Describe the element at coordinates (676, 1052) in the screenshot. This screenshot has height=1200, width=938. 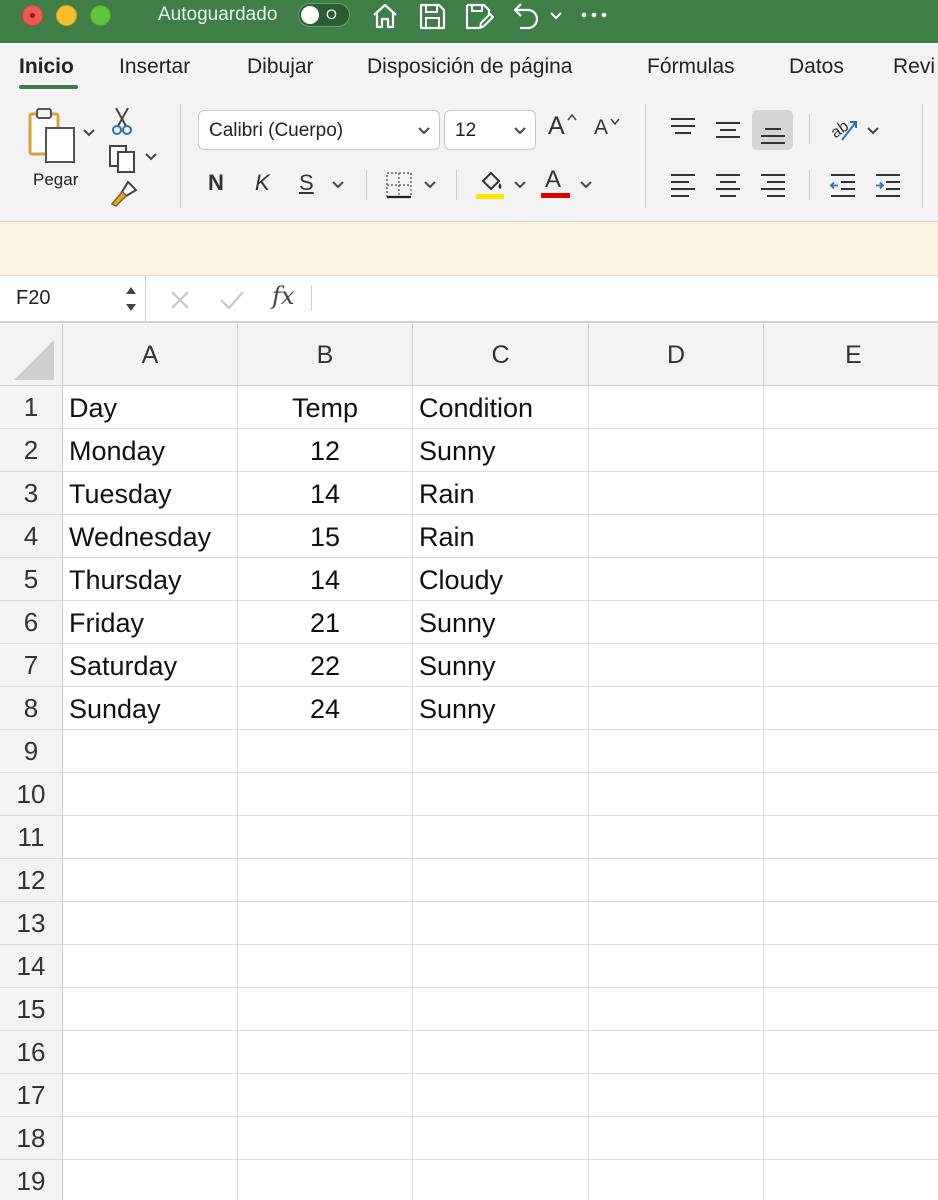
I see `cell-d16` at that location.